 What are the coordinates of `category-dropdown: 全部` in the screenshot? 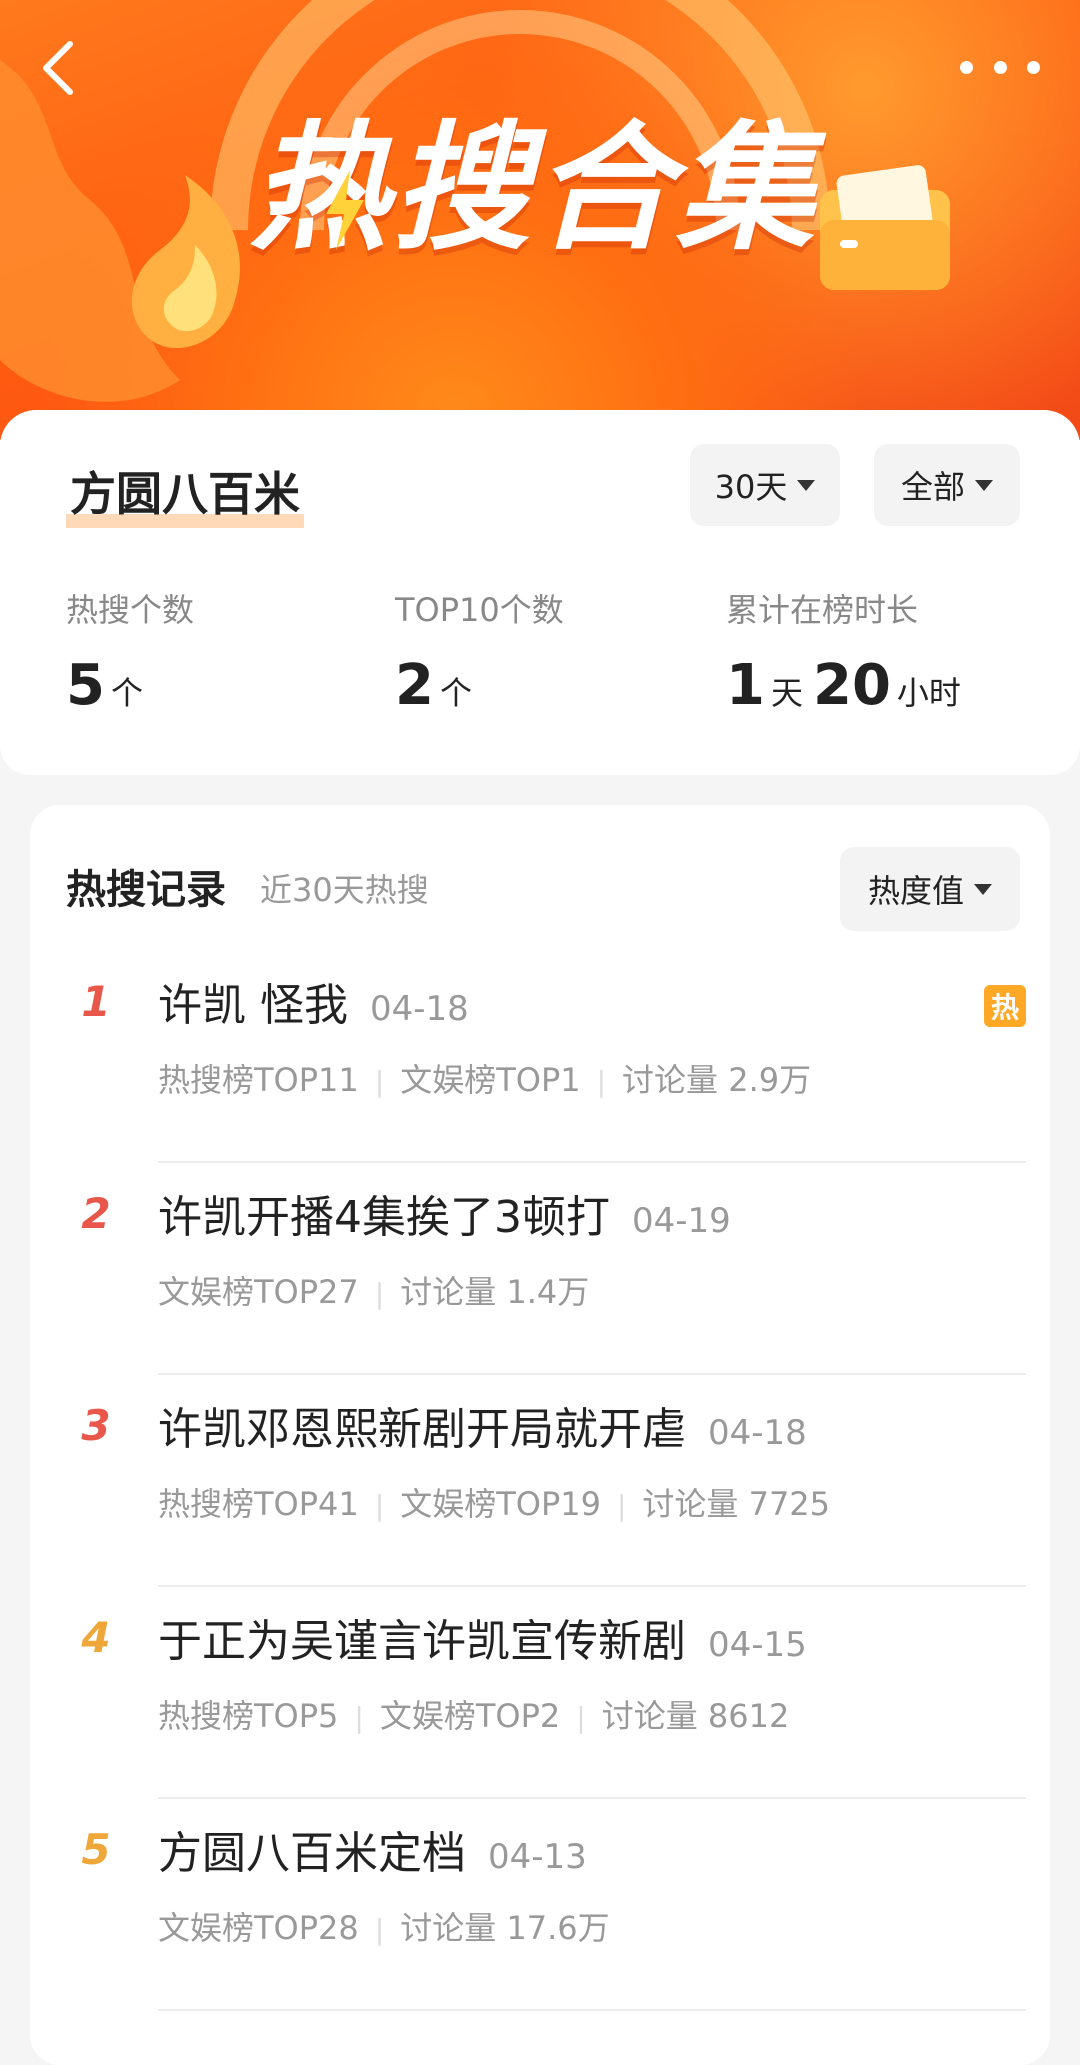 It's located at (947, 485).